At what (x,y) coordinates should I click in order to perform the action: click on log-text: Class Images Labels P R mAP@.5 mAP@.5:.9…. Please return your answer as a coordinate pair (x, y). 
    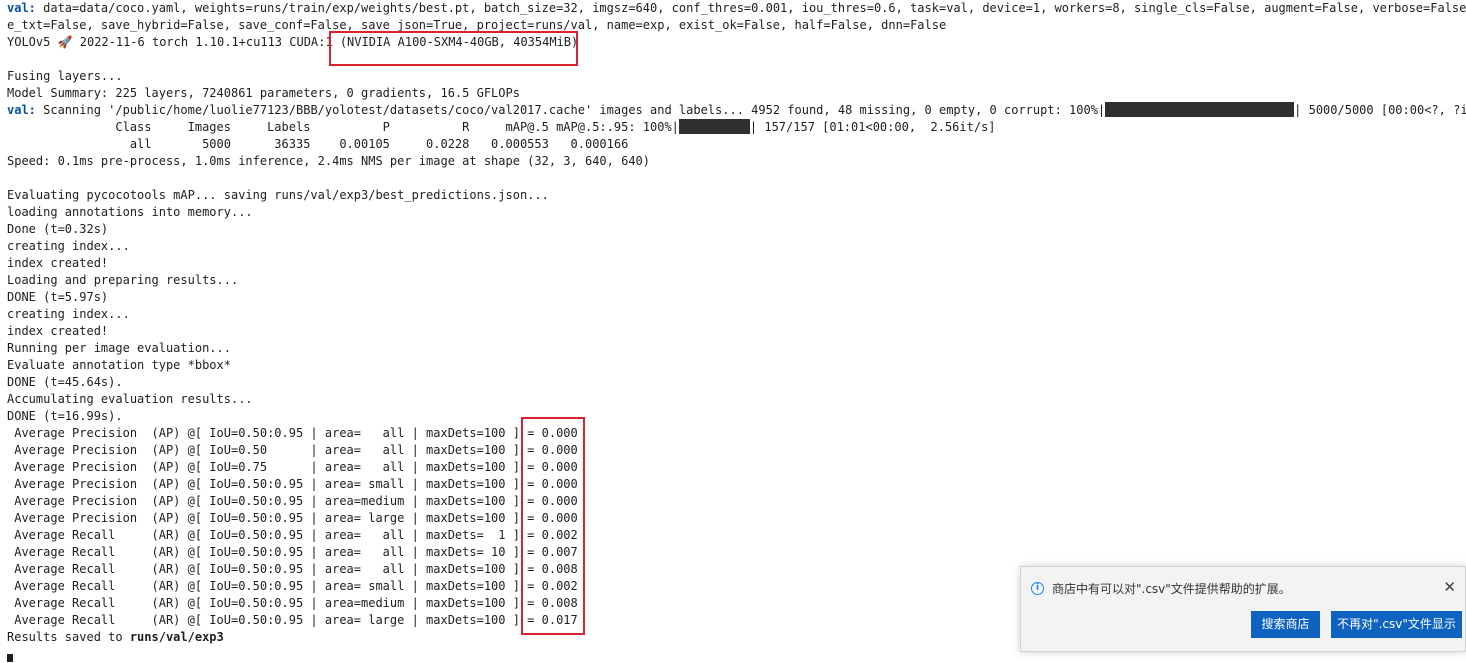
    Looking at the image, I should click on (343, 127).